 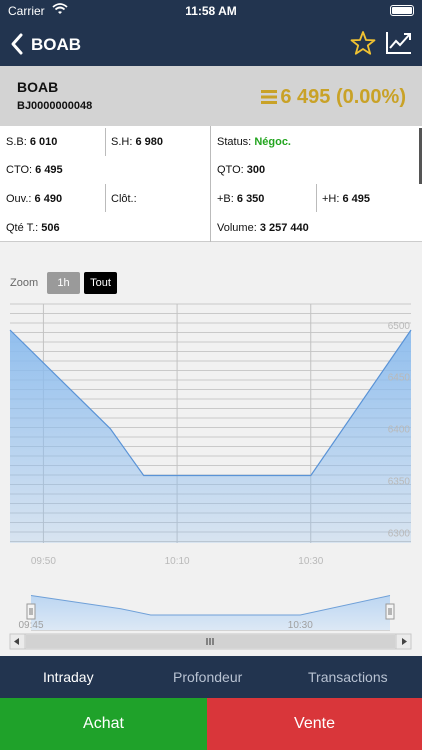 What do you see at coordinates (22, 228) in the screenshot?
I see `qte-label: Qté T.:` at bounding box center [22, 228].